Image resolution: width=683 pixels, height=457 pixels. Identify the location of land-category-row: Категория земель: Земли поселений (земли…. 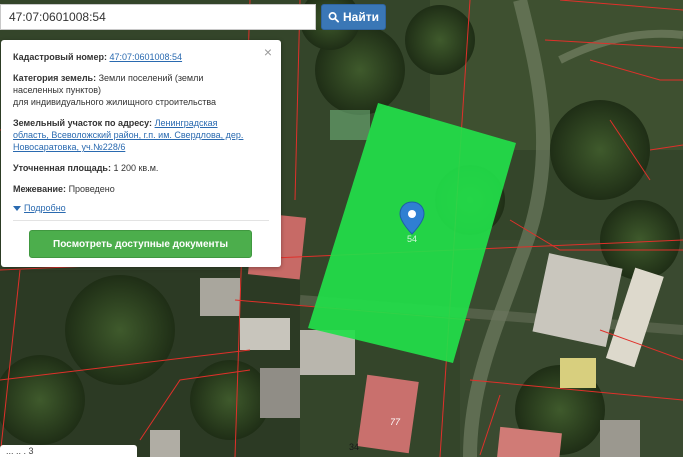
(141, 90).